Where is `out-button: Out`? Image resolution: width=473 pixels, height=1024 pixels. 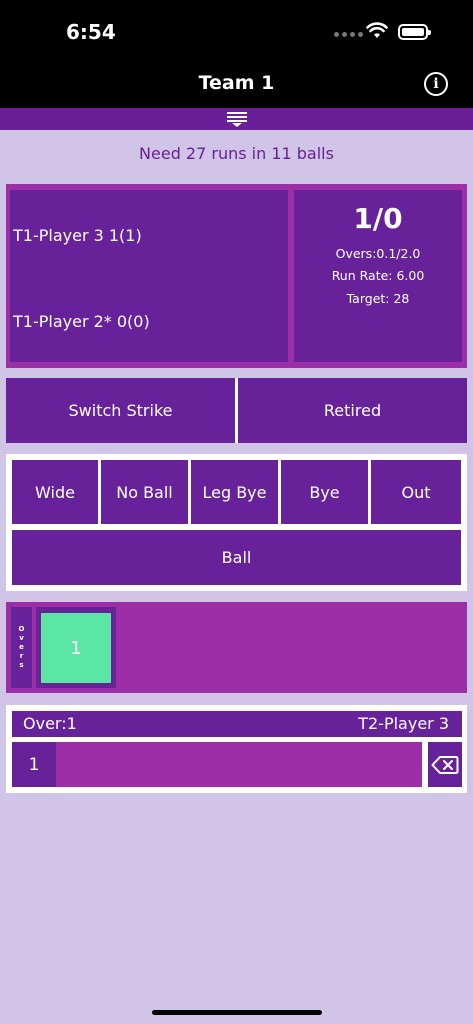
out-button: Out is located at coordinates (416, 492).